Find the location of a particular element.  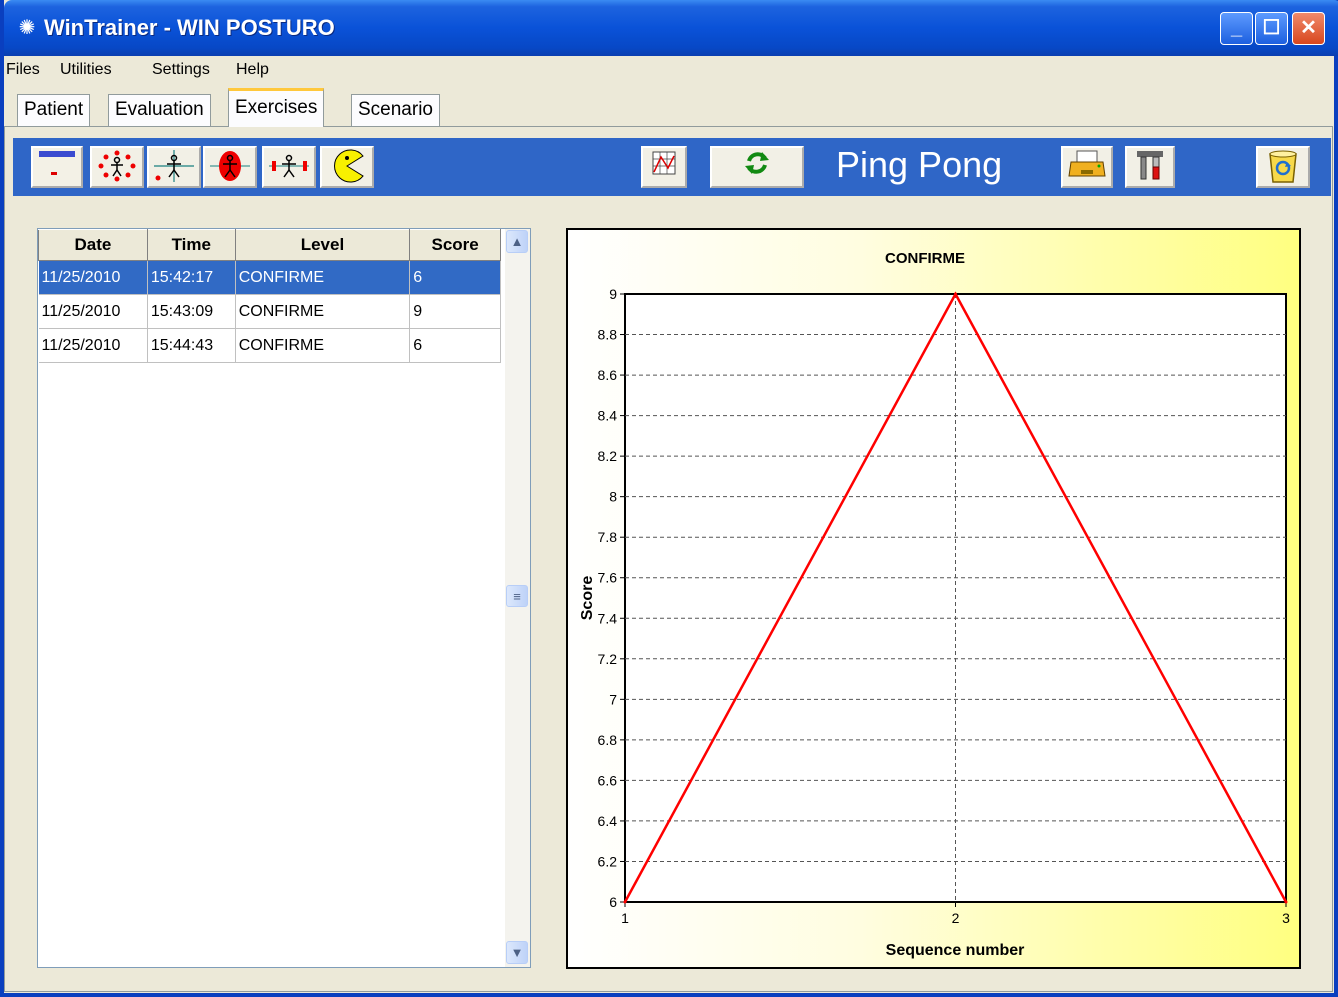

y-tick-label: 9 is located at coordinates (613, 294).